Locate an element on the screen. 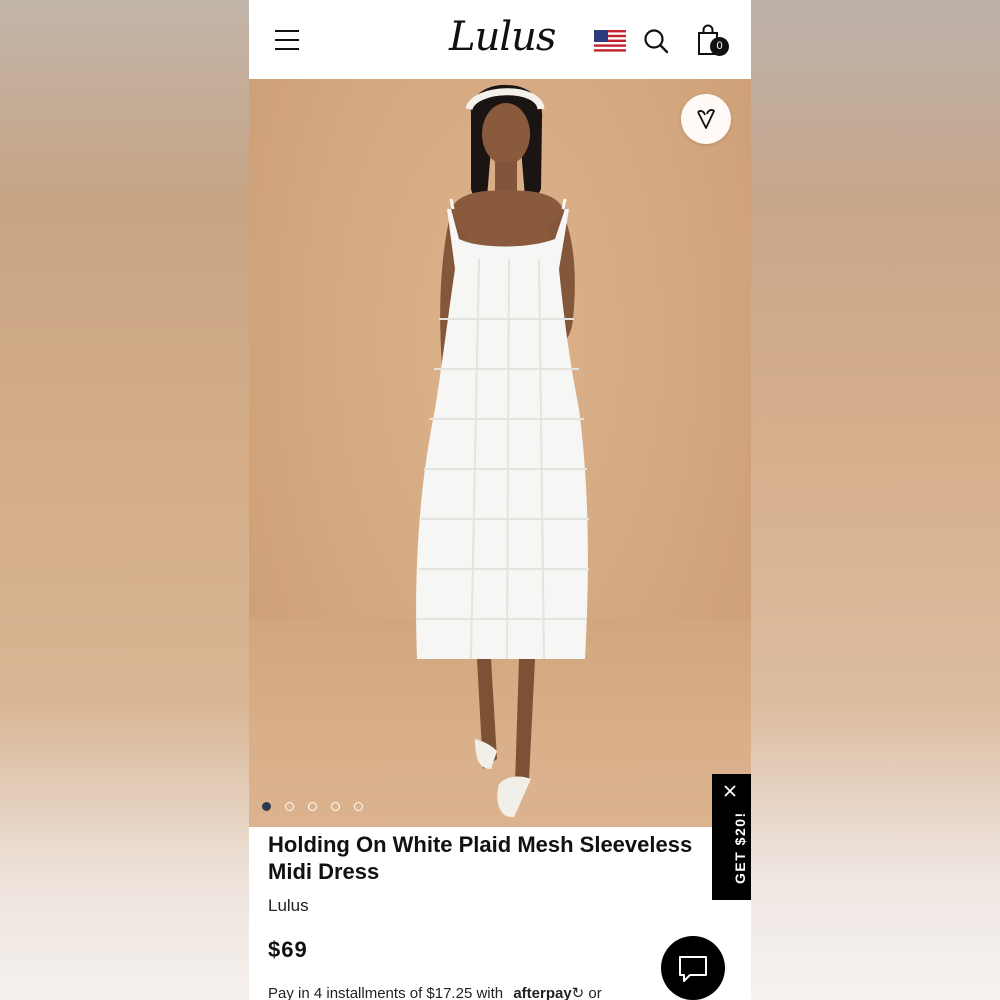  us-flag-icon is located at coordinates (610, 42).